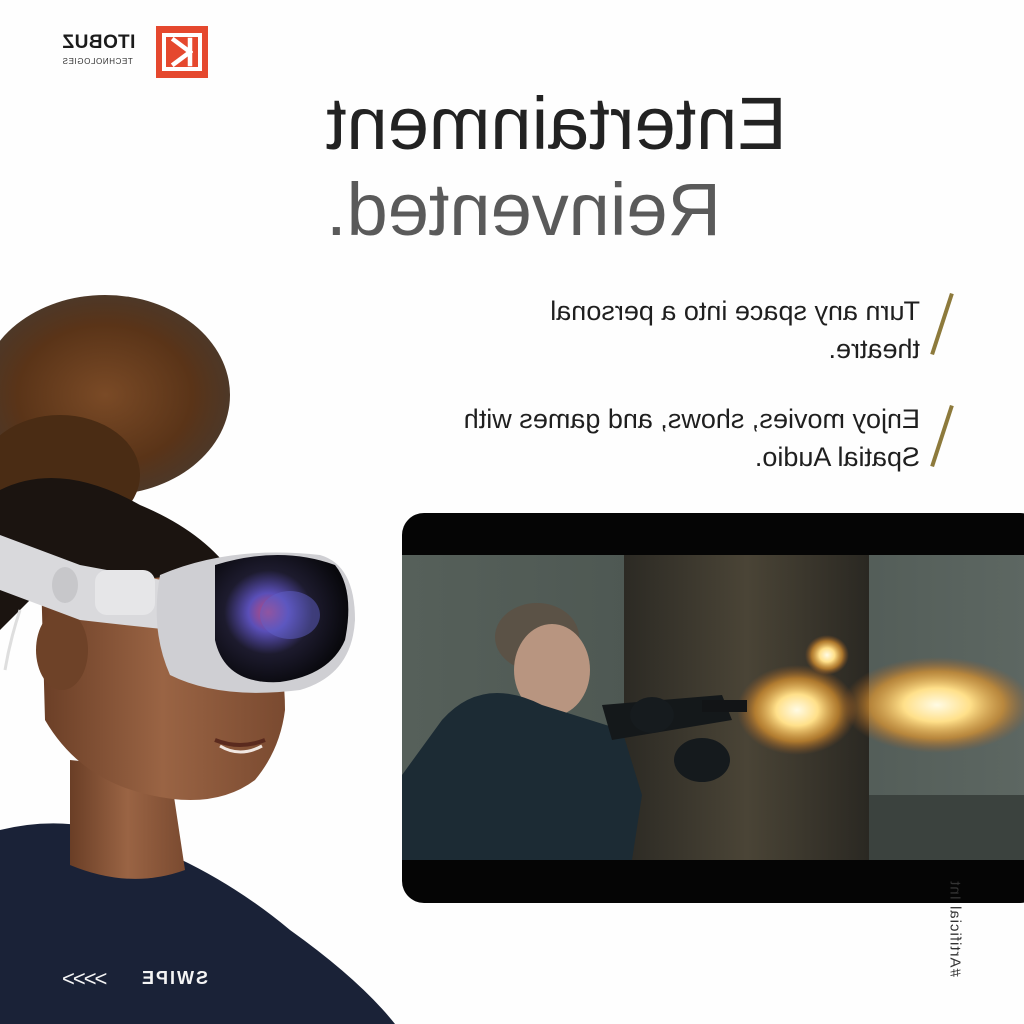 The height and width of the screenshot is (1024, 1024). Describe the element at coordinates (99, 42) in the screenshot. I see `brand-name: ITOBUZ` at that location.